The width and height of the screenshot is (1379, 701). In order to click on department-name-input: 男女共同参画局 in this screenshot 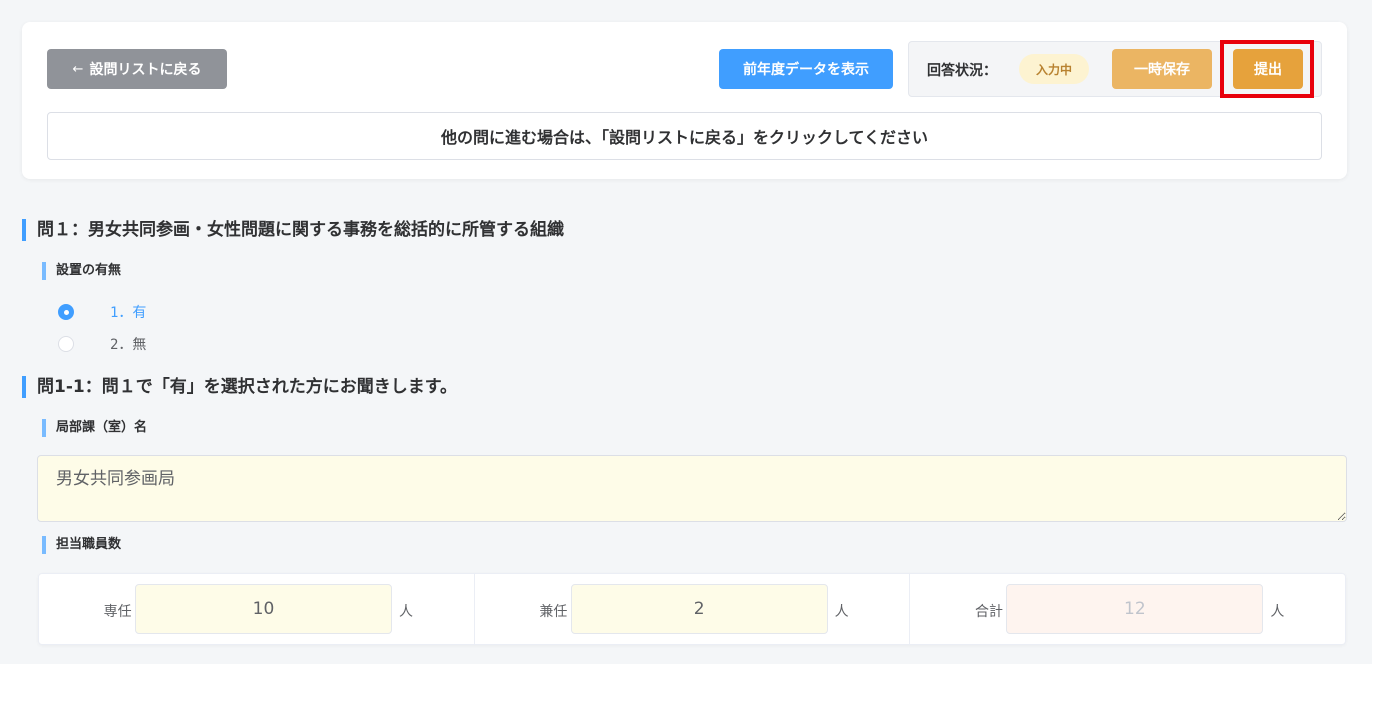, I will do `click(692, 488)`.